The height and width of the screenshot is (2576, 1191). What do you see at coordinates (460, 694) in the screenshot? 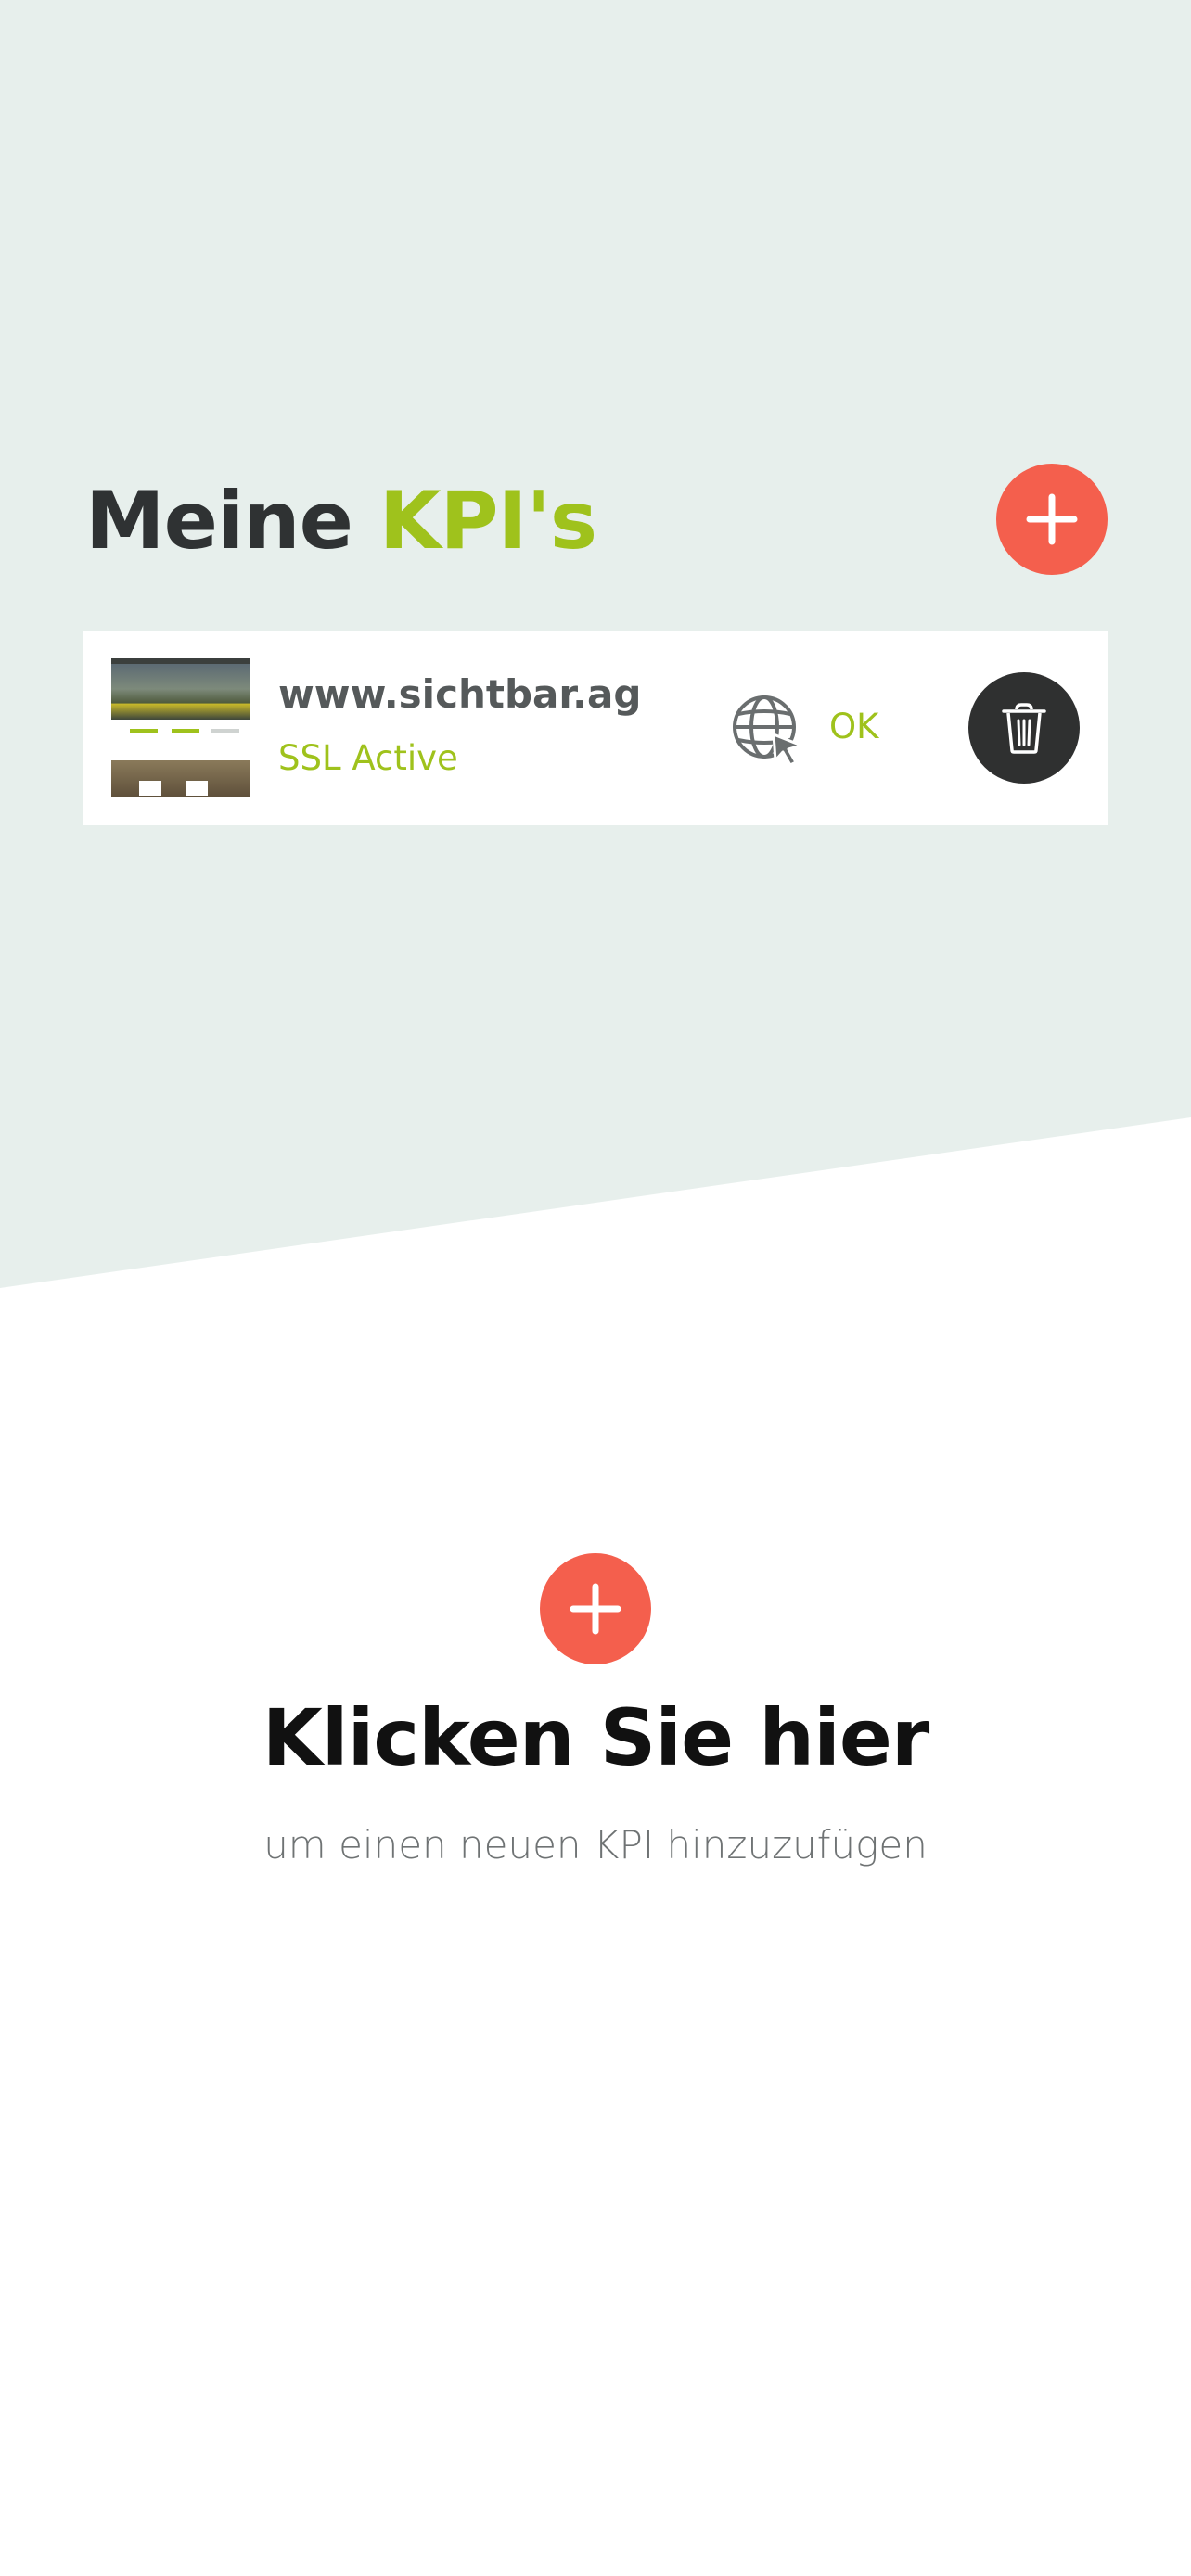
I see `site-name: www.sichtbar.ag` at bounding box center [460, 694].